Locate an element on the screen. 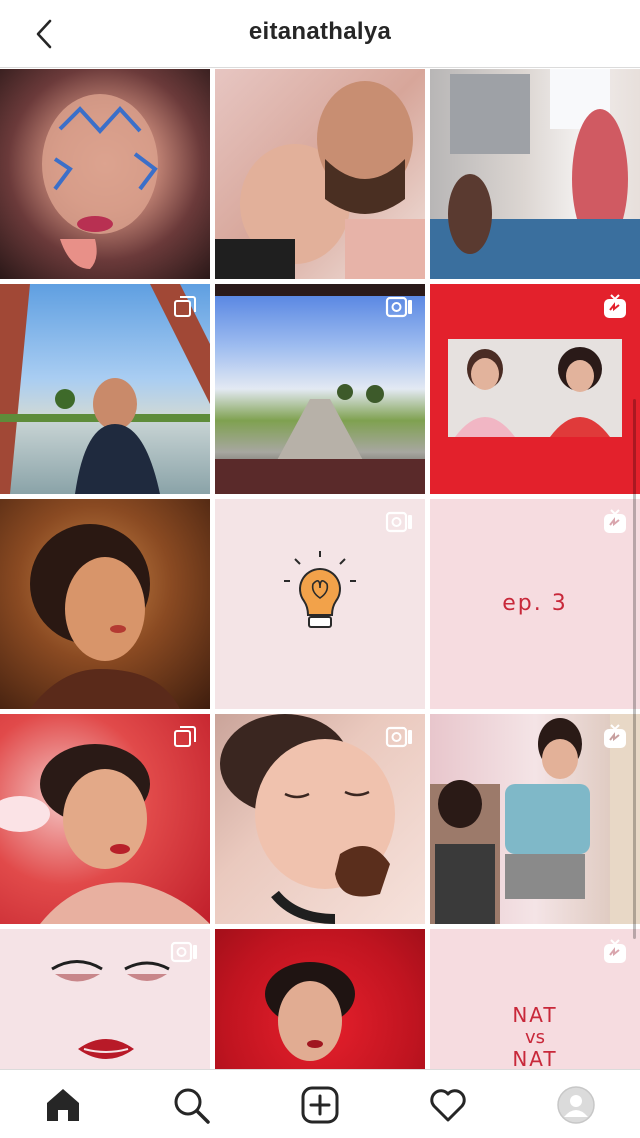 The image size is (640, 1138). nat-vs-nat-line-2: vs is located at coordinates (535, 1037).